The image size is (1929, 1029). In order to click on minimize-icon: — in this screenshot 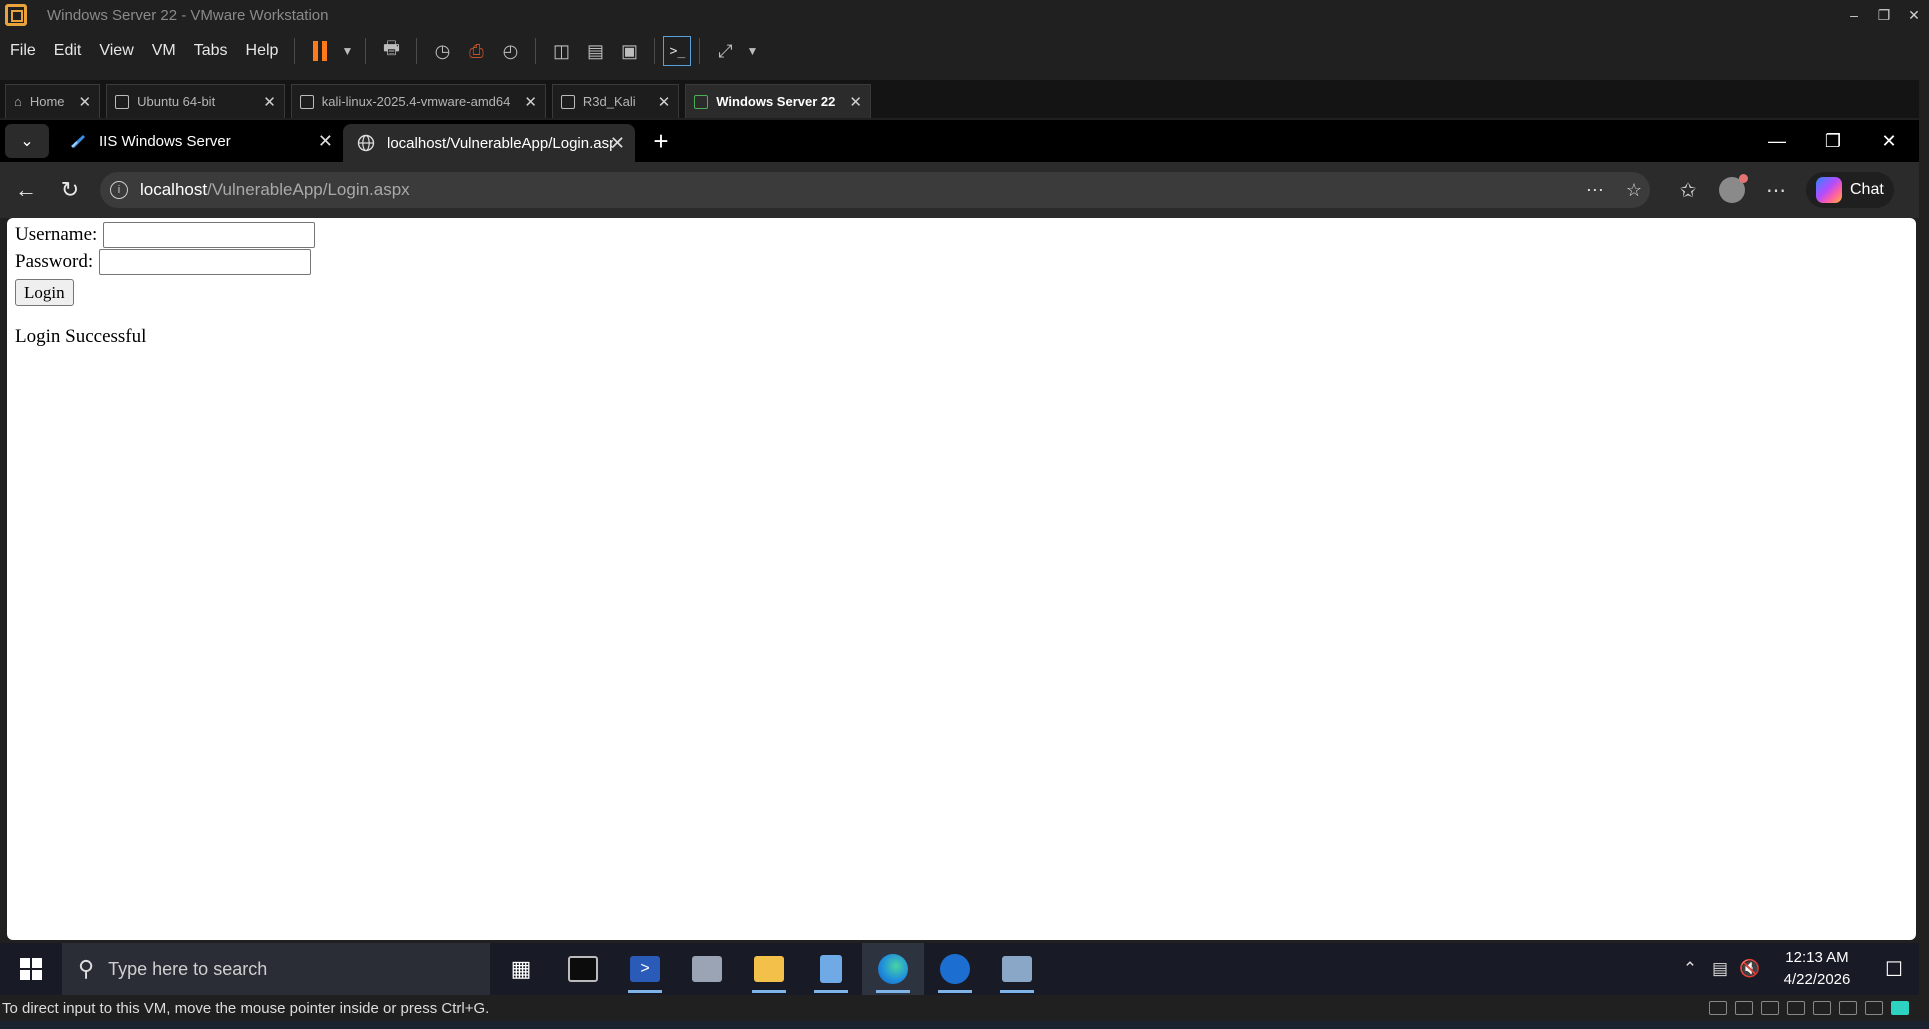, I will do `click(1777, 141)`.